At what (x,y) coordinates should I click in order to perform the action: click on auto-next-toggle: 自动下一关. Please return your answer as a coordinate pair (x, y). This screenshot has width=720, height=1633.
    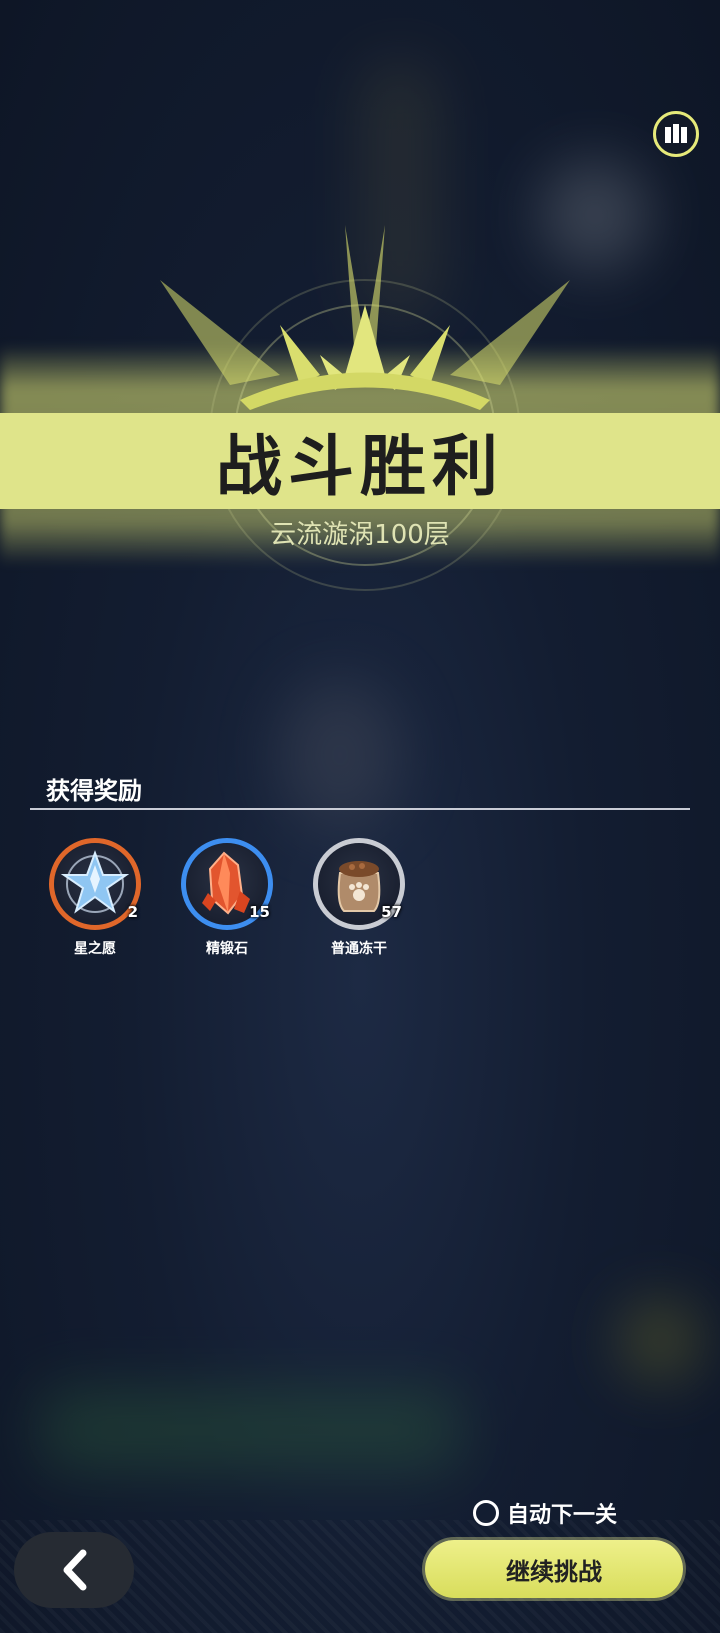
    Looking at the image, I should click on (545, 1513).